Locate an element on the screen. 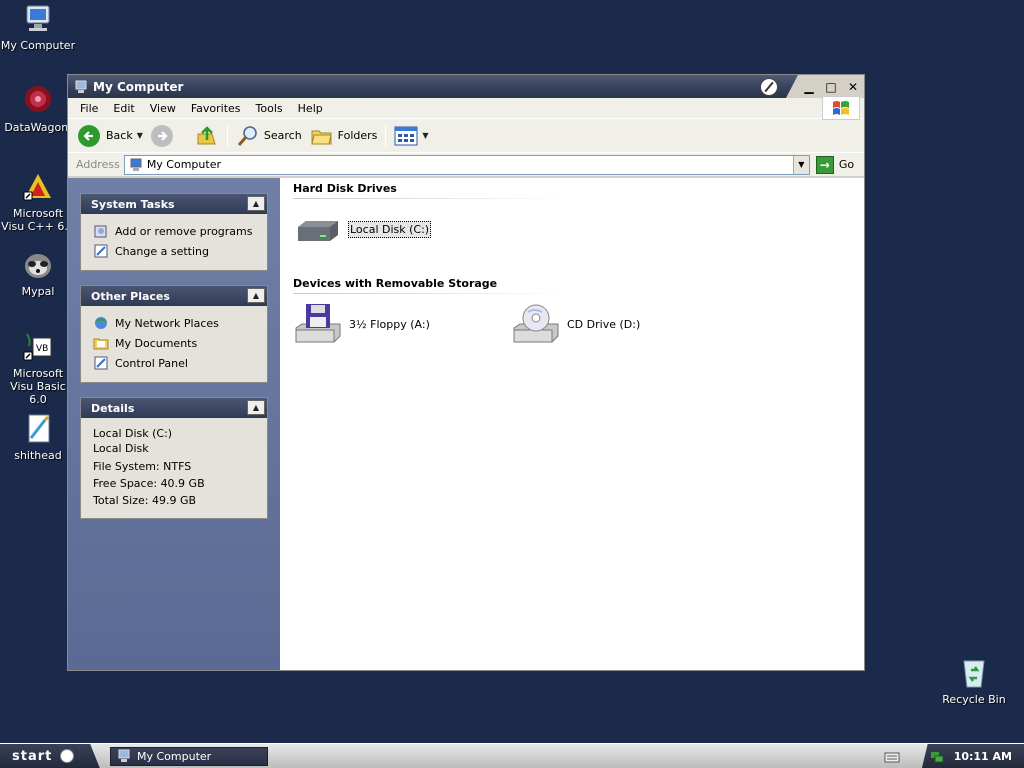  maximize-button: □ is located at coordinates (831, 86).